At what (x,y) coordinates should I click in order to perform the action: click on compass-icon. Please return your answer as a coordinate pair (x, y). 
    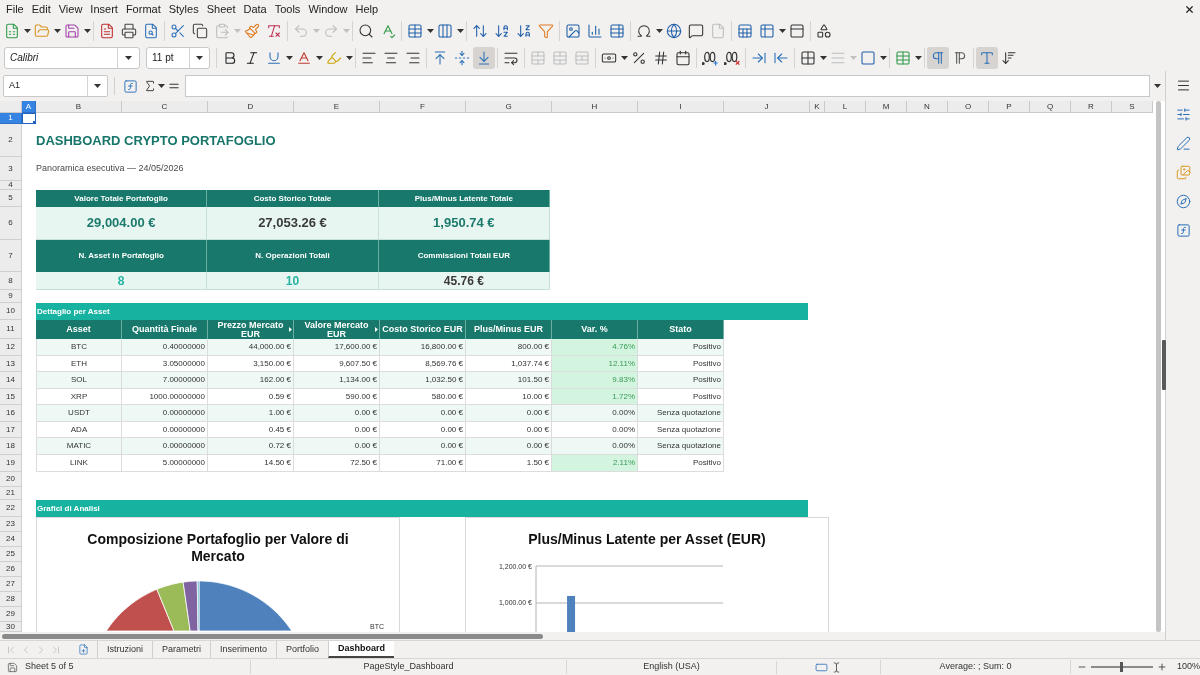
    Looking at the image, I should click on (1183, 201).